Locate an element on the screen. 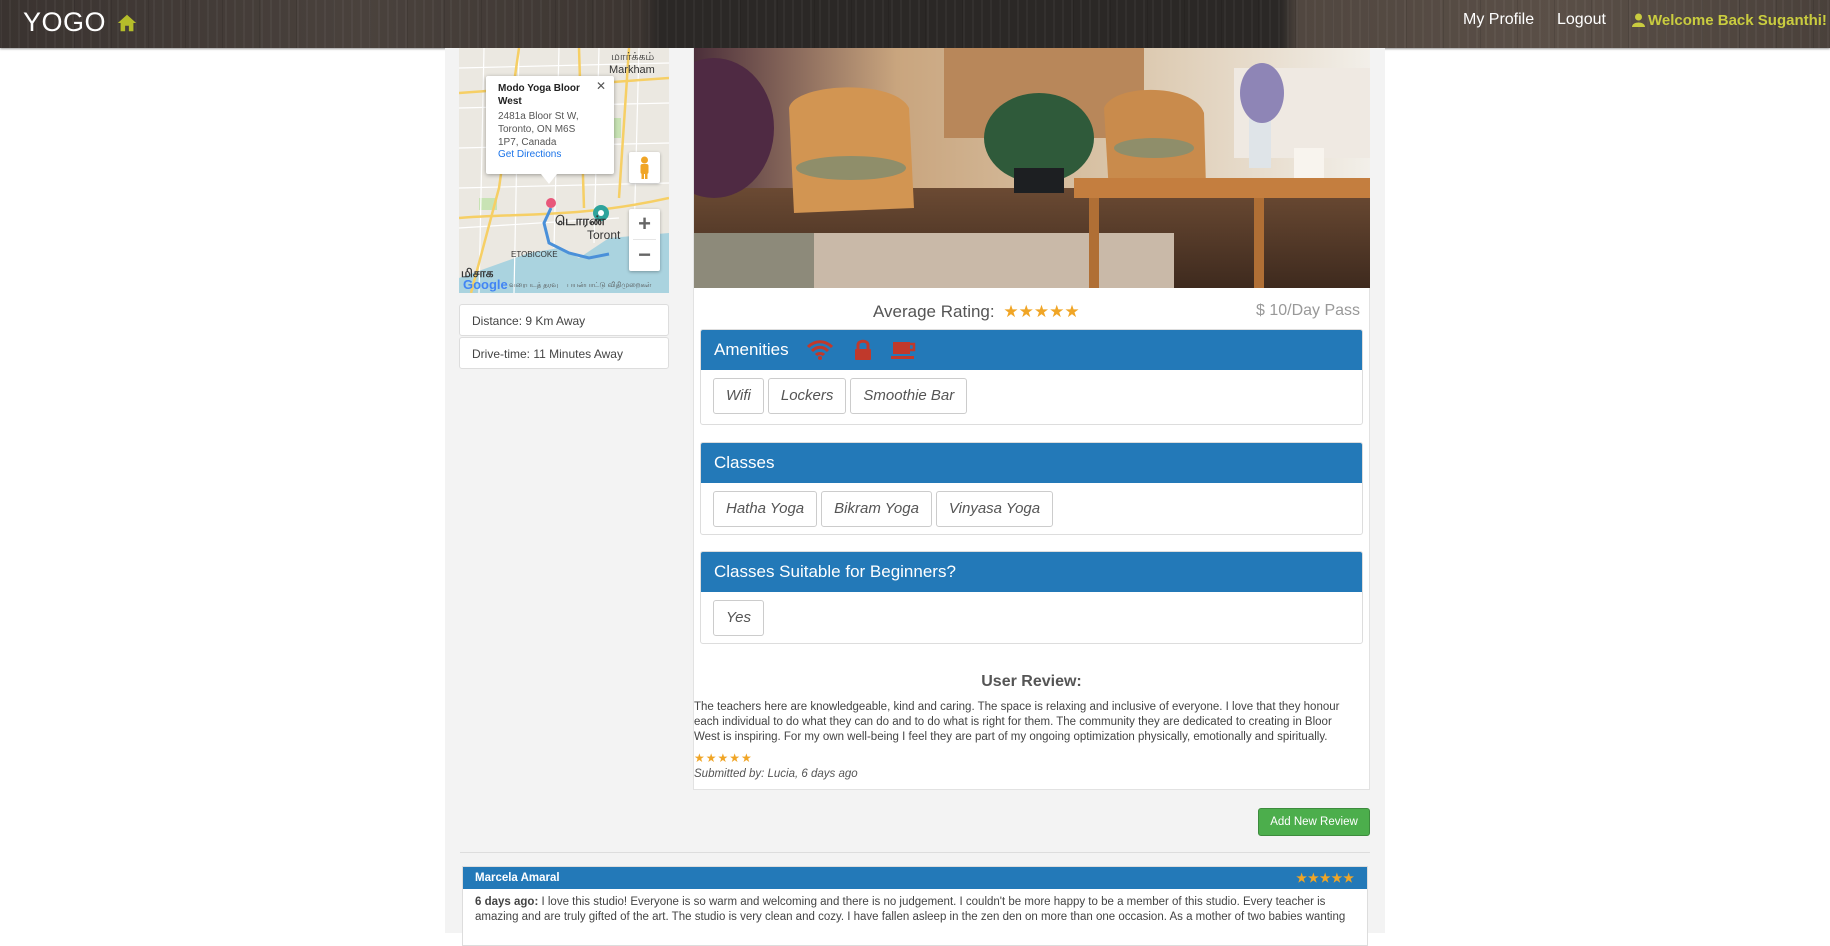 The width and height of the screenshot is (1830, 946). drive-time-box: Drive-time: 11 Minutes Away is located at coordinates (564, 353).